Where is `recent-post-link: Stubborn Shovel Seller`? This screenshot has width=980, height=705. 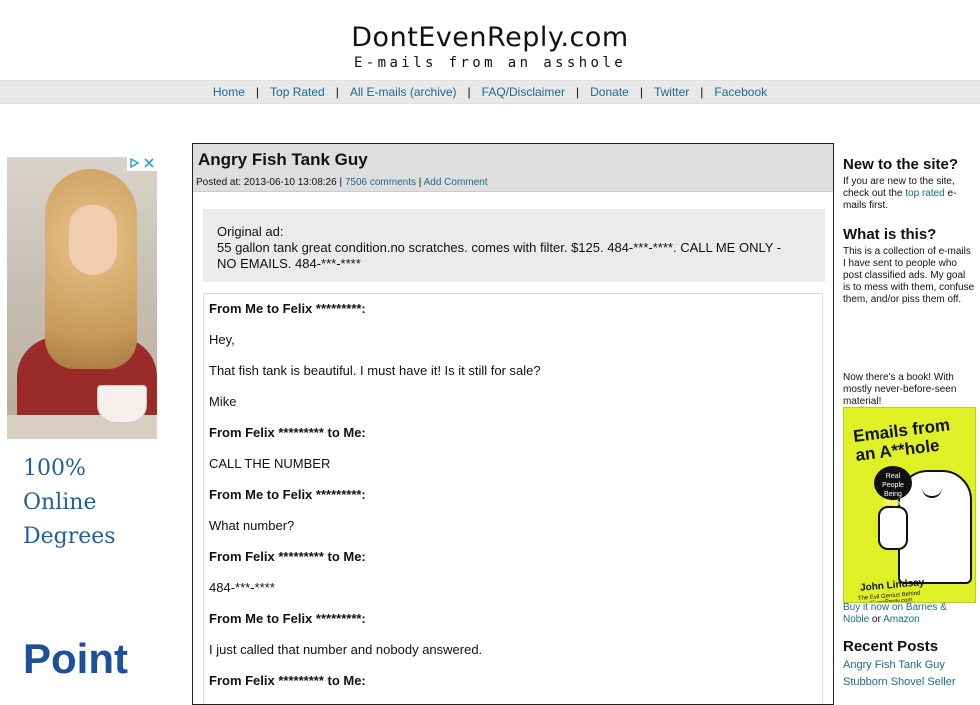
recent-post-link: Stubborn Shovel Seller is located at coordinates (899, 682).